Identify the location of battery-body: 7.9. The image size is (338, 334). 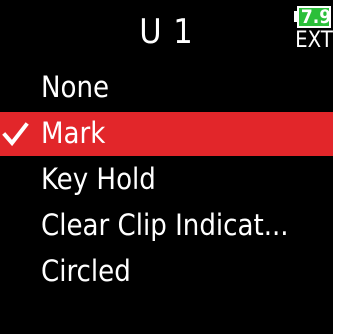
(314, 17).